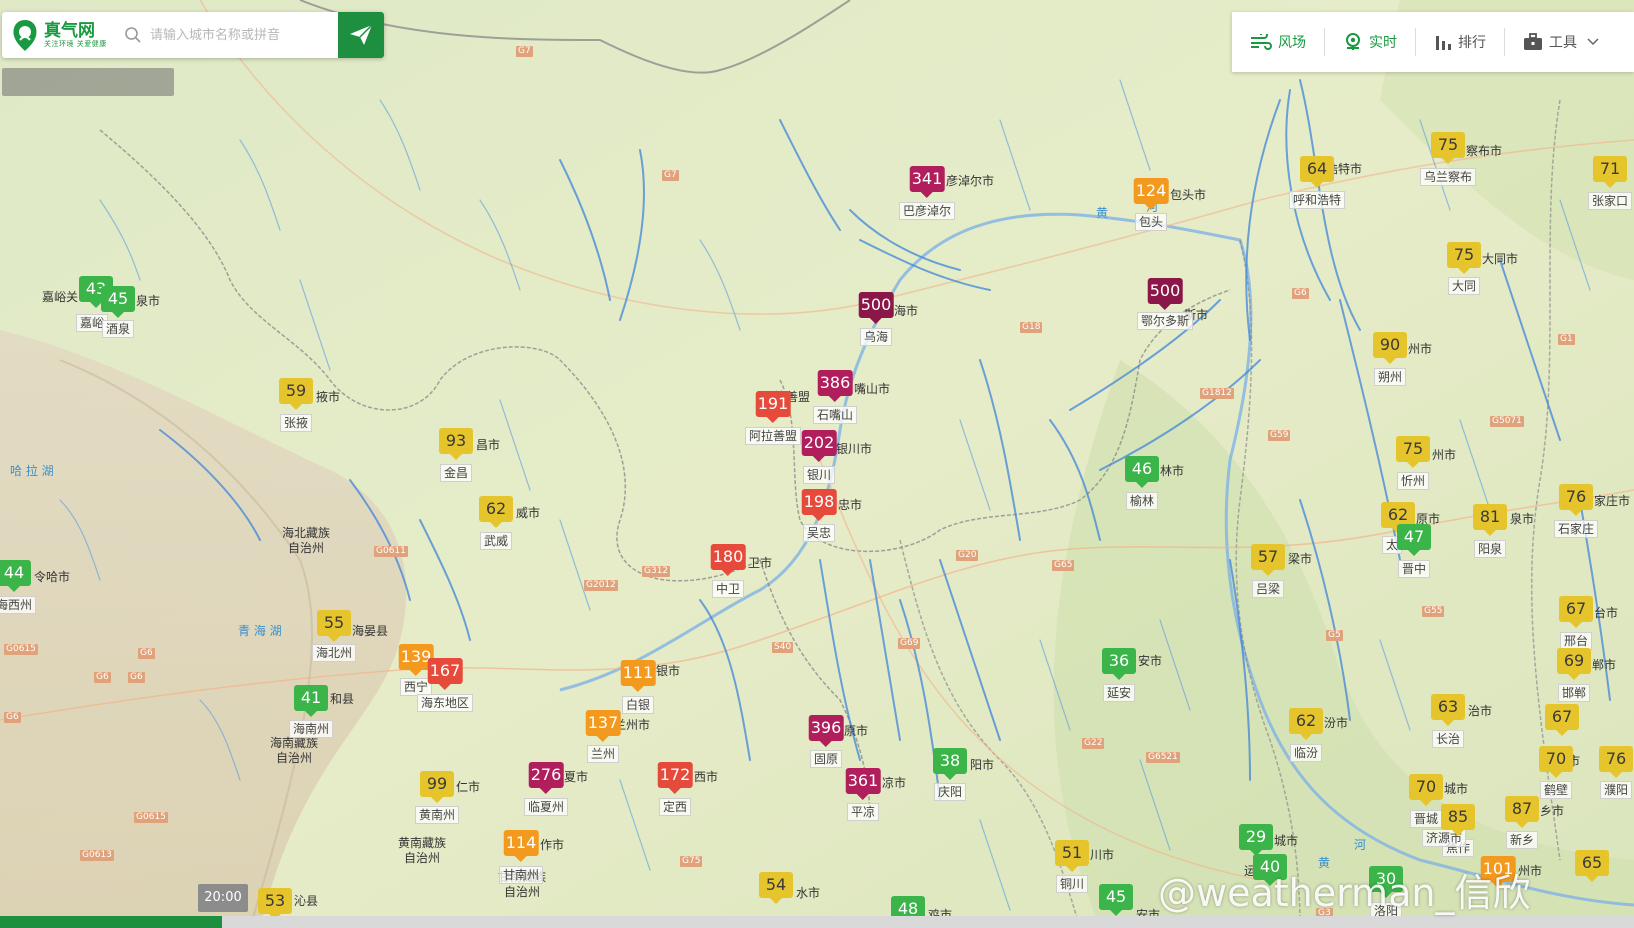 The image size is (1634, 928). Describe the element at coordinates (1616, 790) in the screenshot. I see `city-label: 濮阳` at that location.